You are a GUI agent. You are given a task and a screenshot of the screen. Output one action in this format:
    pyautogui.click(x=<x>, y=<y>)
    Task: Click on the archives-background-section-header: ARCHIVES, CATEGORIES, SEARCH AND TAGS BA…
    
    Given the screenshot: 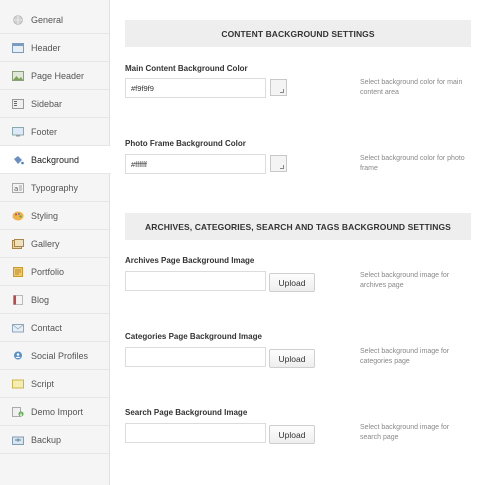 What is the action you would take?
    pyautogui.click(x=298, y=226)
    